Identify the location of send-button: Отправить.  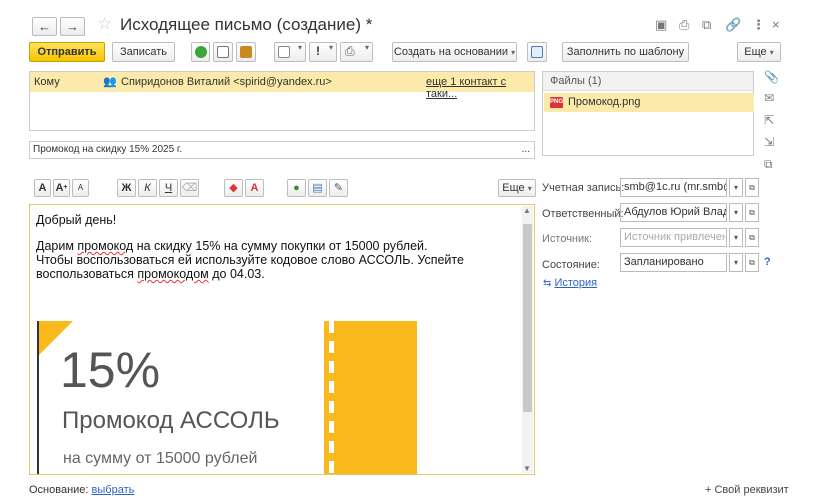
(67, 52).